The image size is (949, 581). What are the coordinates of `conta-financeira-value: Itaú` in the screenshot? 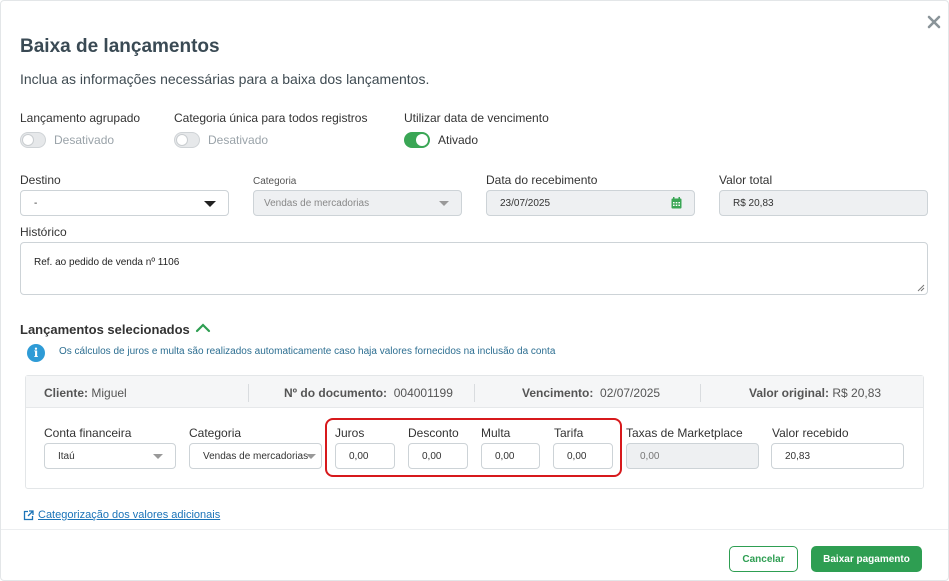 It's located at (66, 456).